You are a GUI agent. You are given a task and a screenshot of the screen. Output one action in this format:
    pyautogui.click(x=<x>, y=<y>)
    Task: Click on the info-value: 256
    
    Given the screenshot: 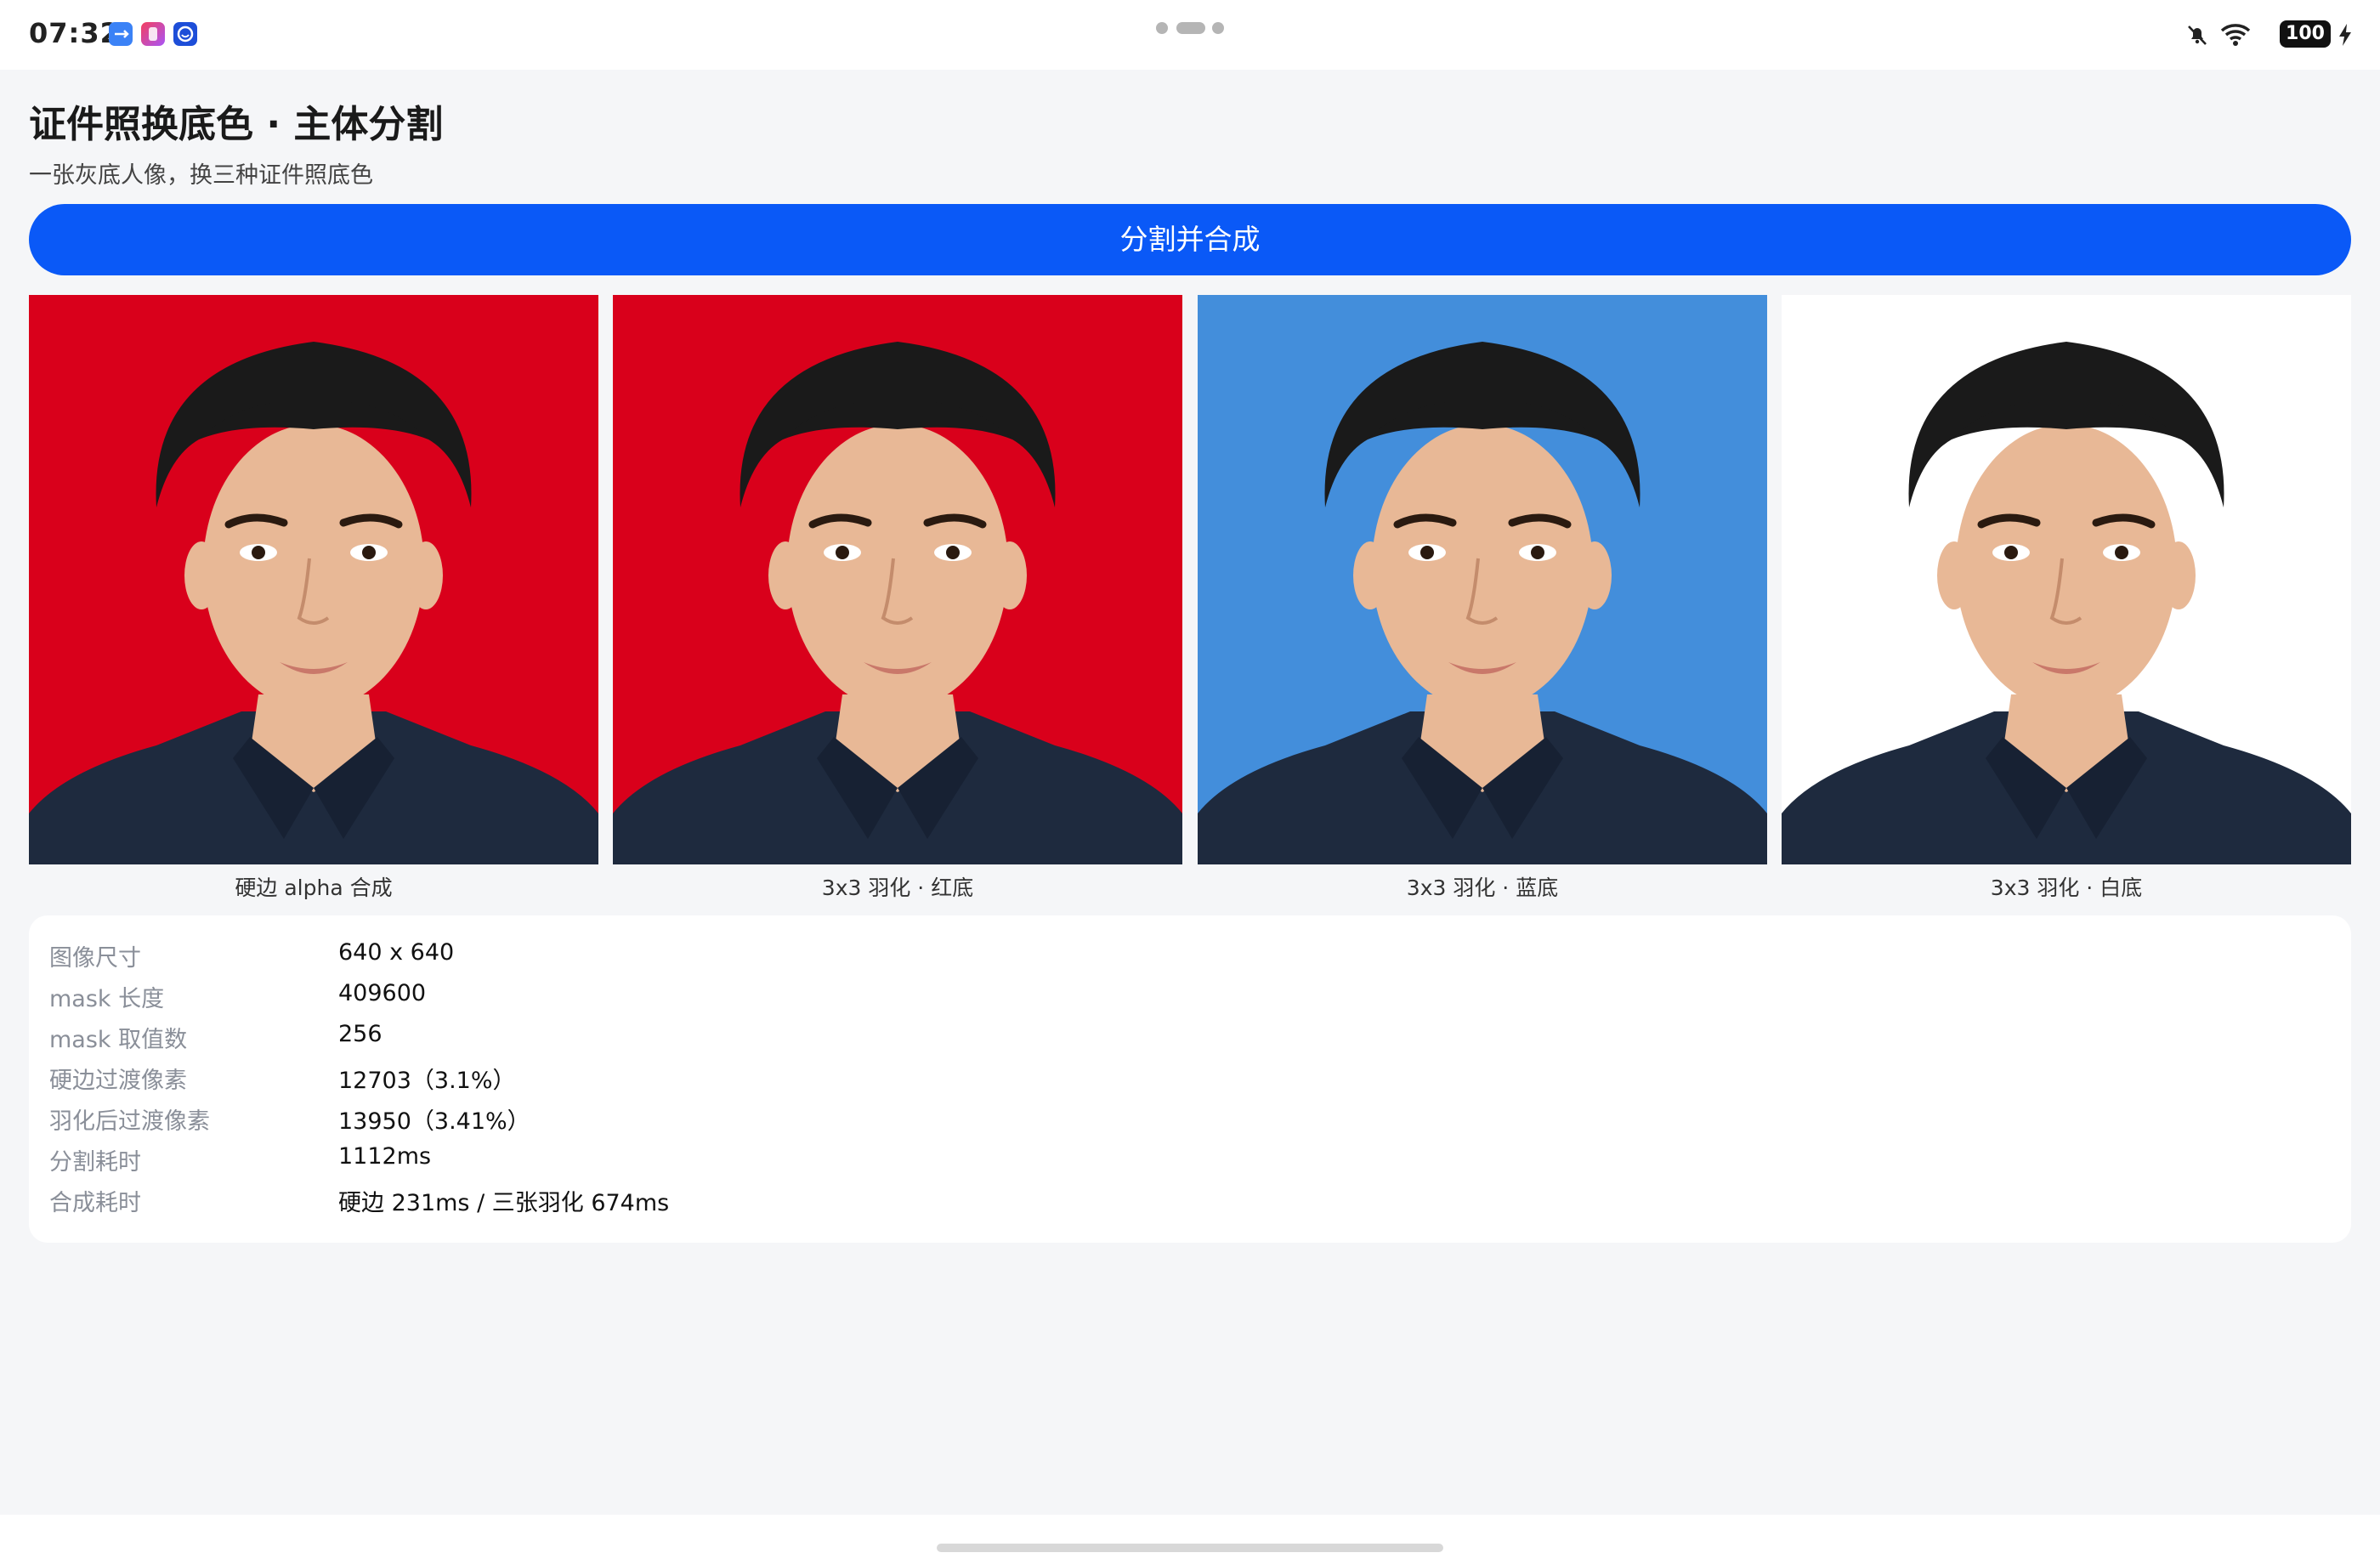 What is the action you would take?
    pyautogui.click(x=360, y=1034)
    